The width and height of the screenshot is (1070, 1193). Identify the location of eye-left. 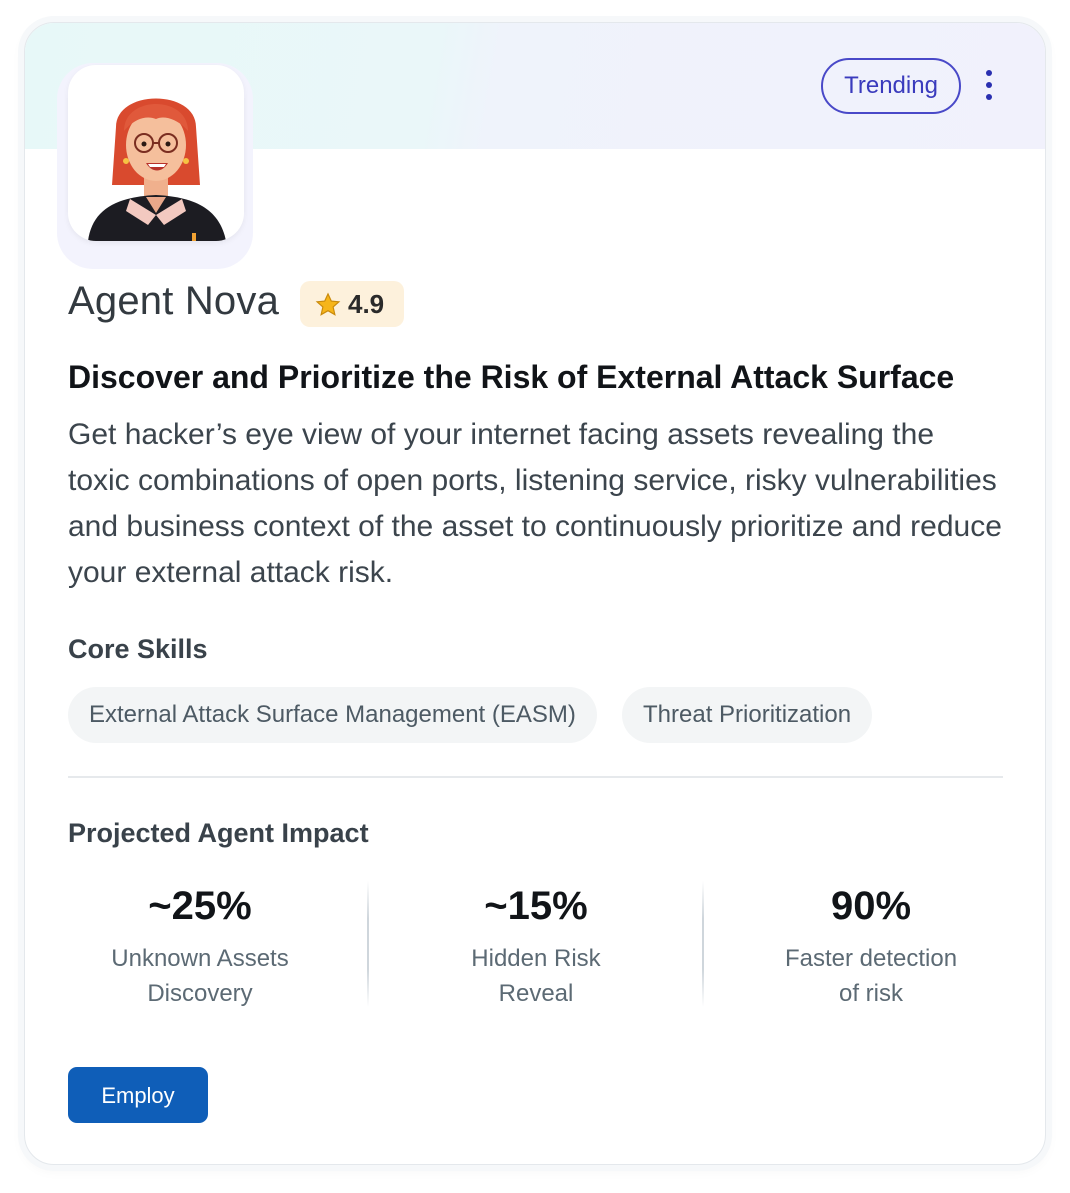
(144, 144).